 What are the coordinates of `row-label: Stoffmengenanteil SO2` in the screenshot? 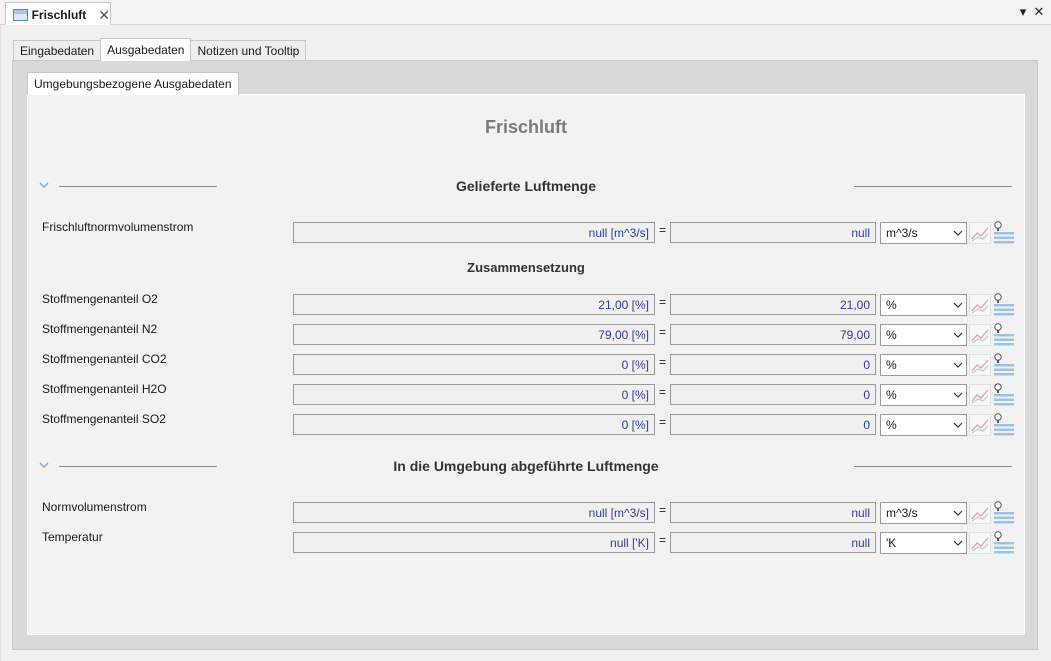 It's located at (104, 419).